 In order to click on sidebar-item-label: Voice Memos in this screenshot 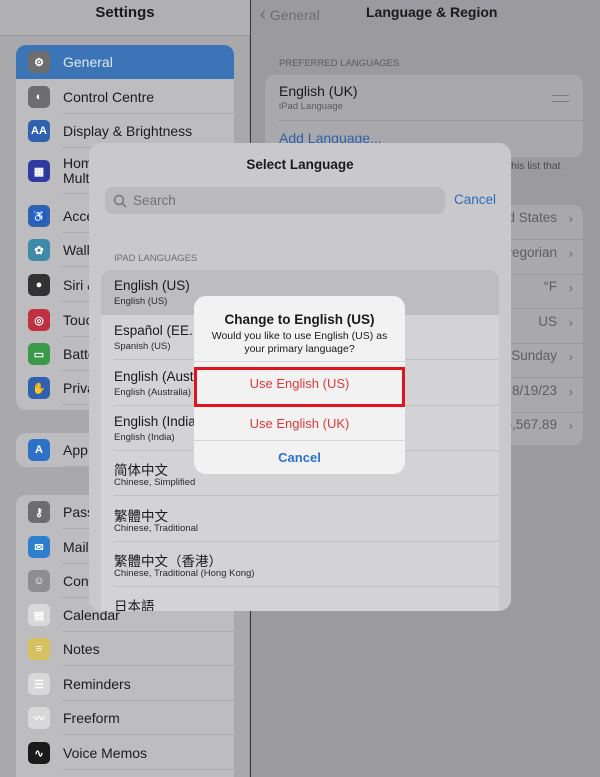, I will do `click(105, 752)`.